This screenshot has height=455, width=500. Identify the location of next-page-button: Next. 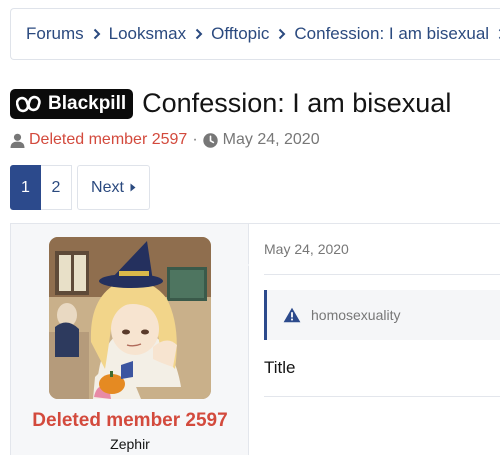
(113, 187).